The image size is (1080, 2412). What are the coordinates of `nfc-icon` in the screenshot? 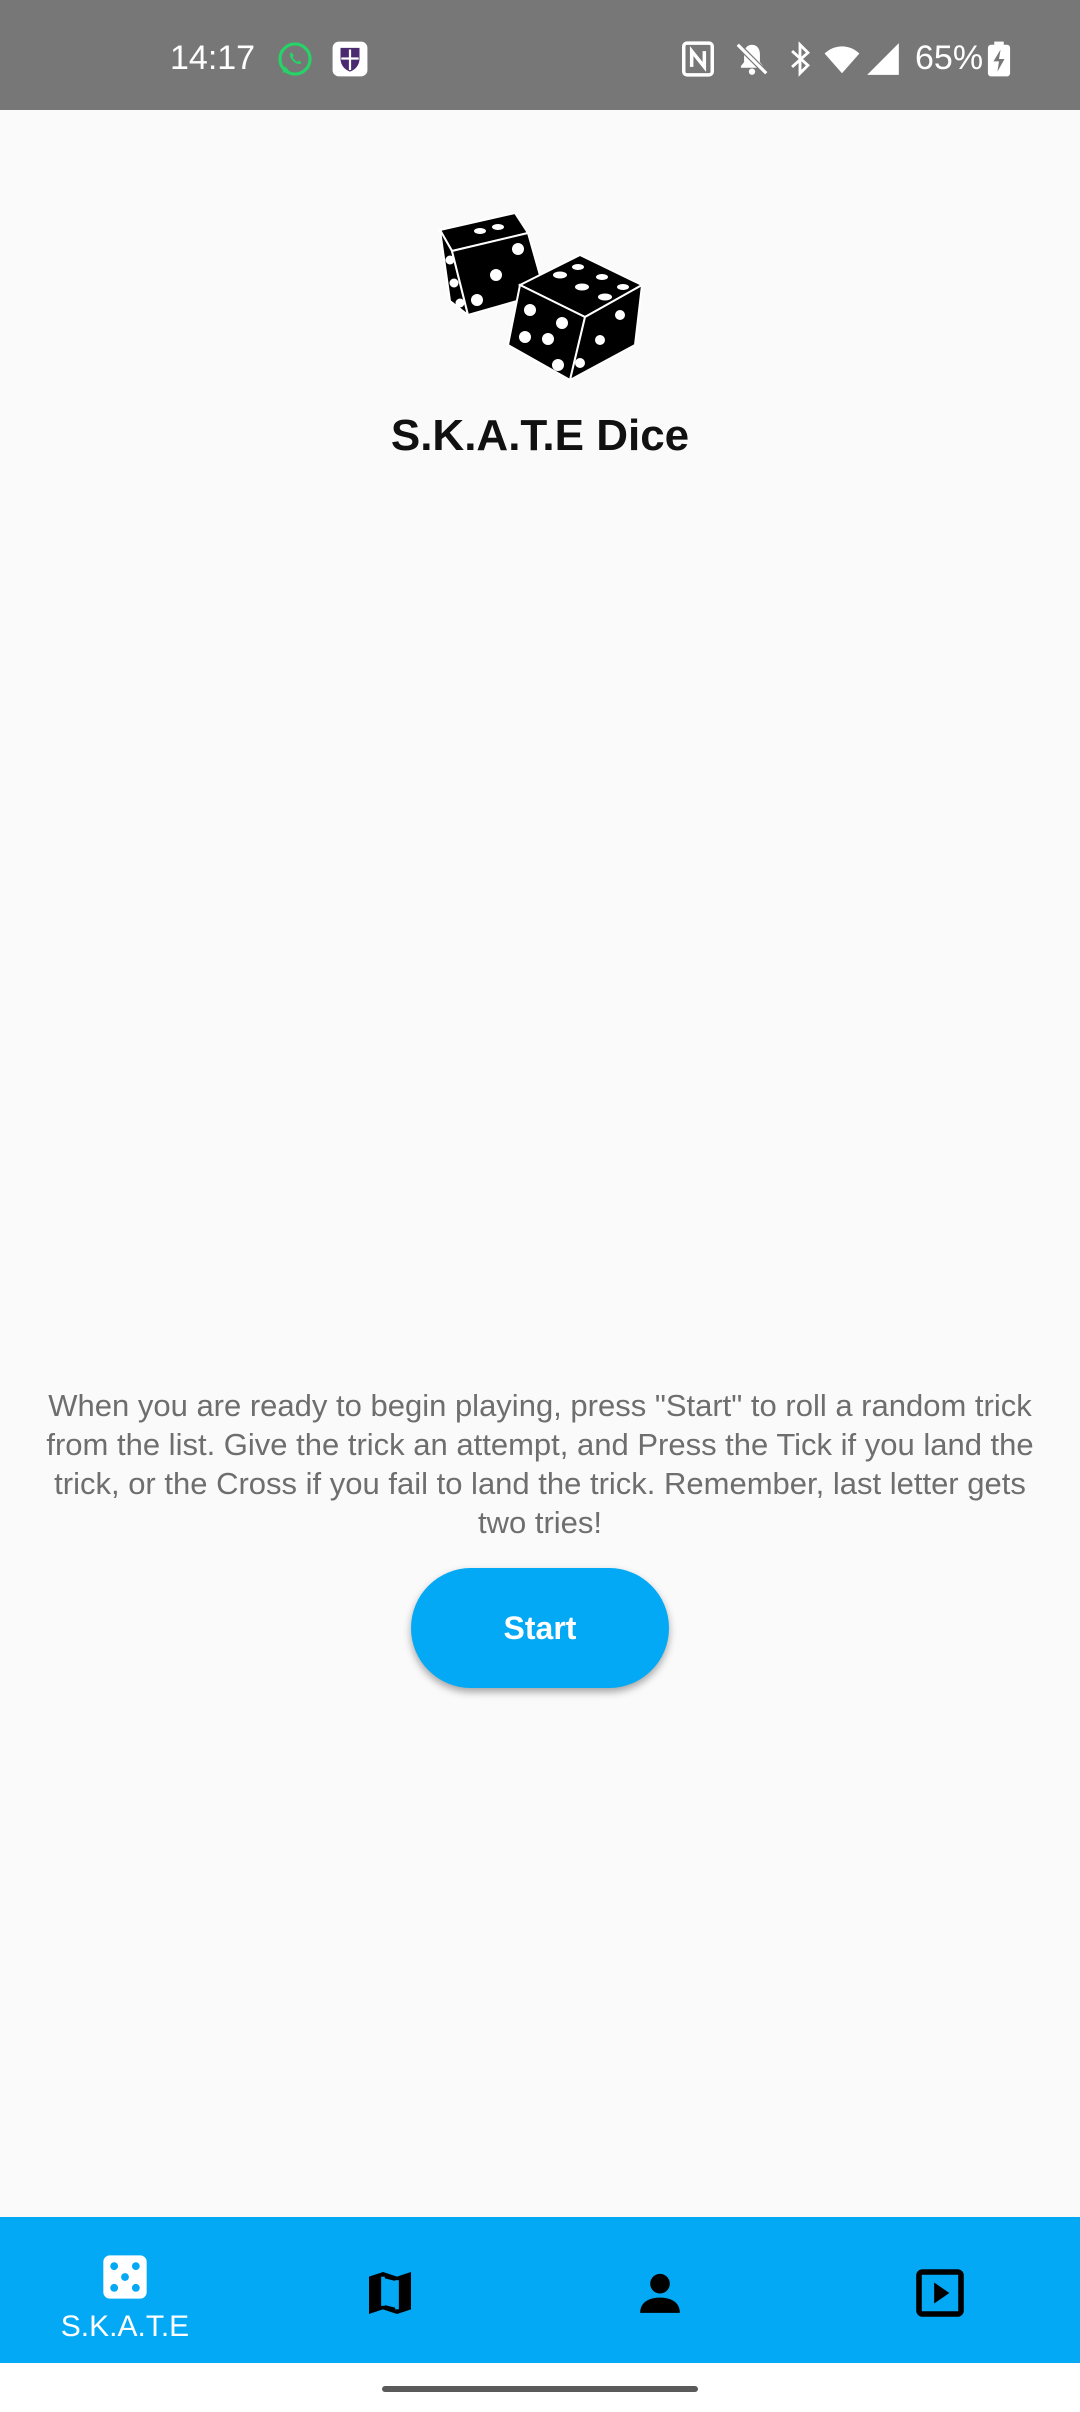 It's located at (698, 59).